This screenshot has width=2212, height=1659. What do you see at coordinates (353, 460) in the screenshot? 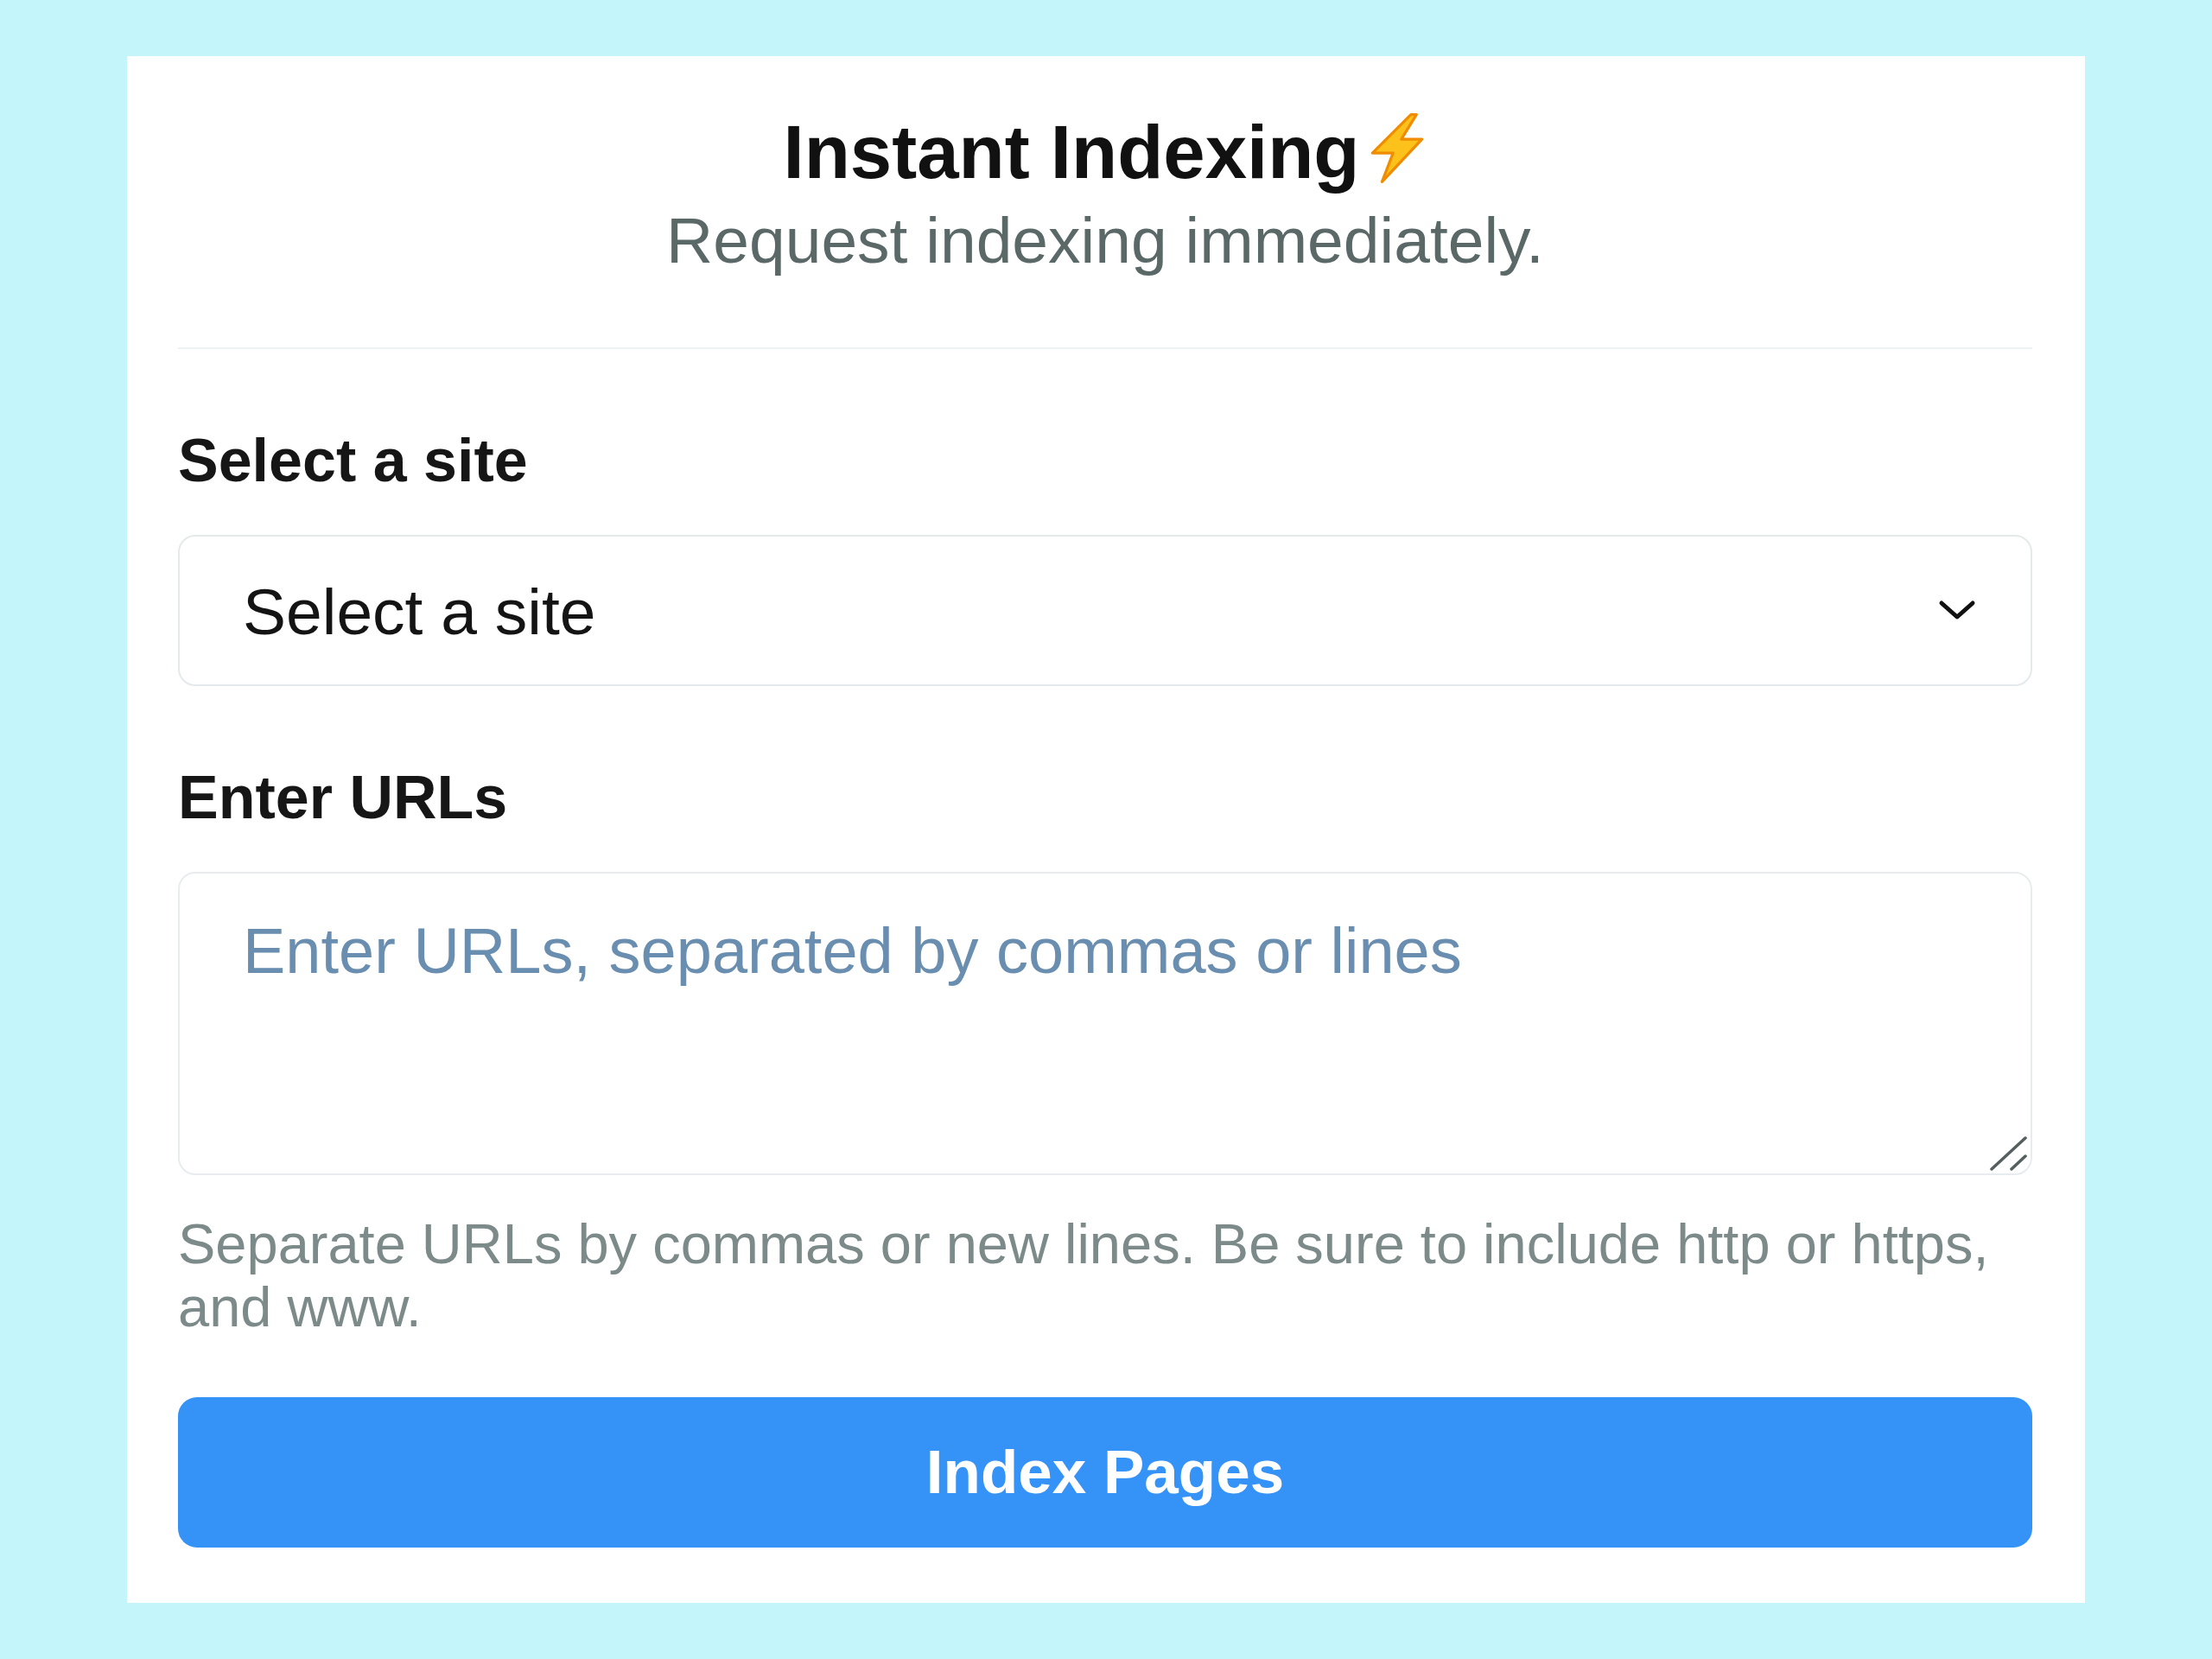
I see `field-label: Select a site` at bounding box center [353, 460].